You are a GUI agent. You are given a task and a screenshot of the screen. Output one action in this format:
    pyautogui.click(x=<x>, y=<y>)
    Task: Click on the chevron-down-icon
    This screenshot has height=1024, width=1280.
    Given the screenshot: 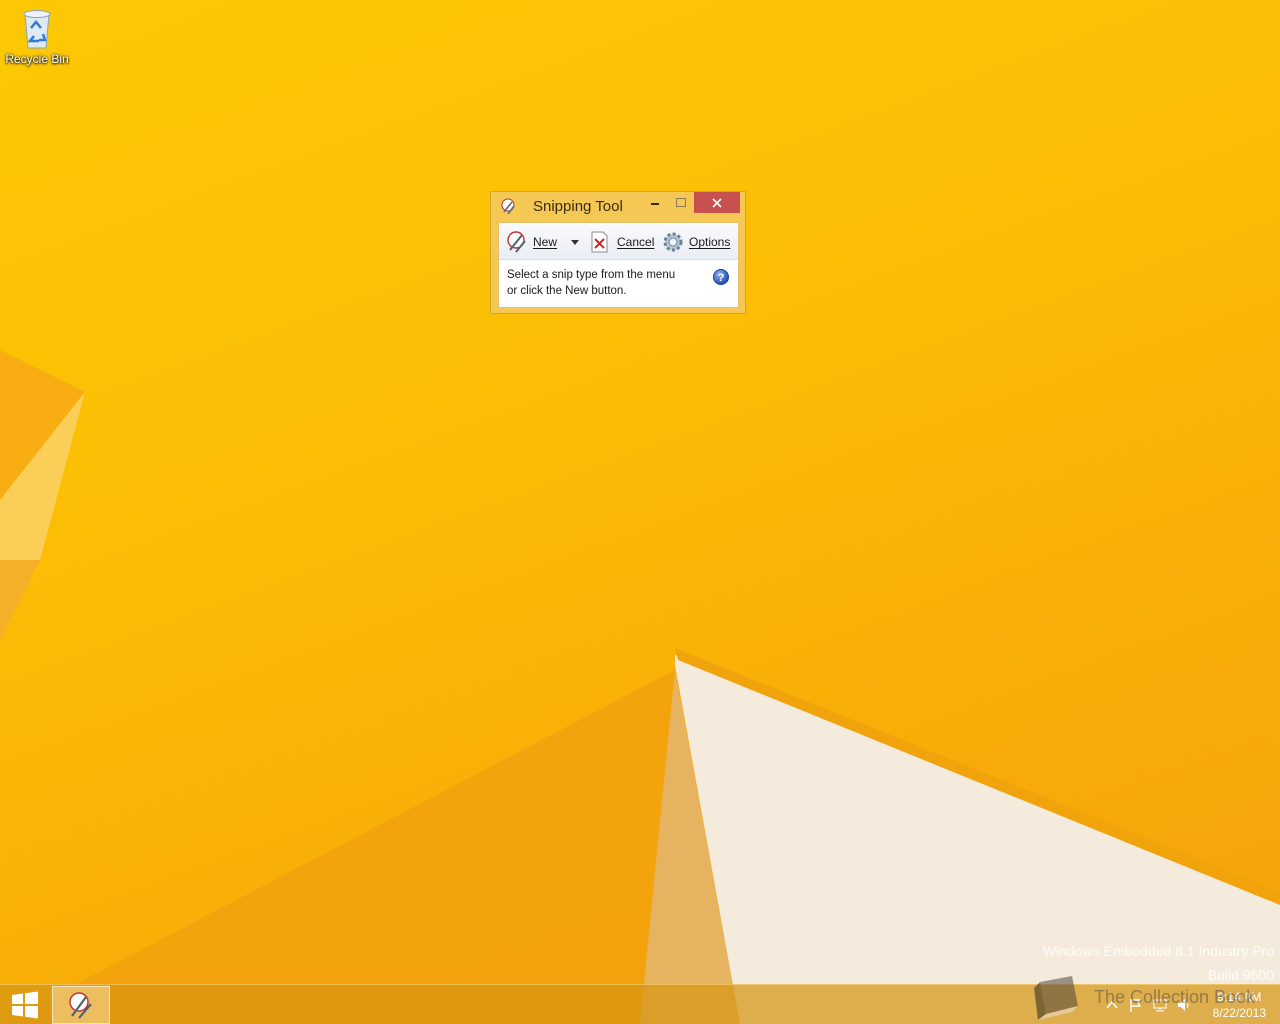 What is the action you would take?
    pyautogui.click(x=575, y=242)
    